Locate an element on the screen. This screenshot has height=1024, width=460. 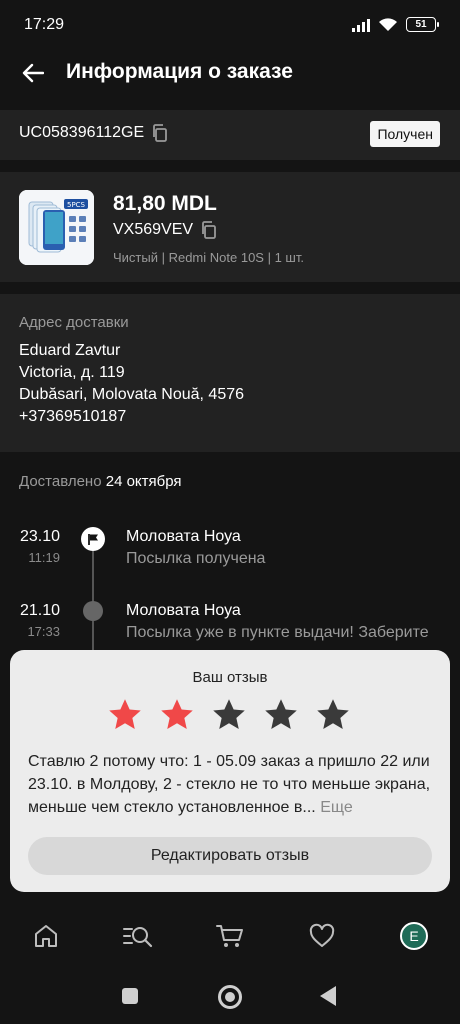
nav-favorites is located at coordinates (322, 936).